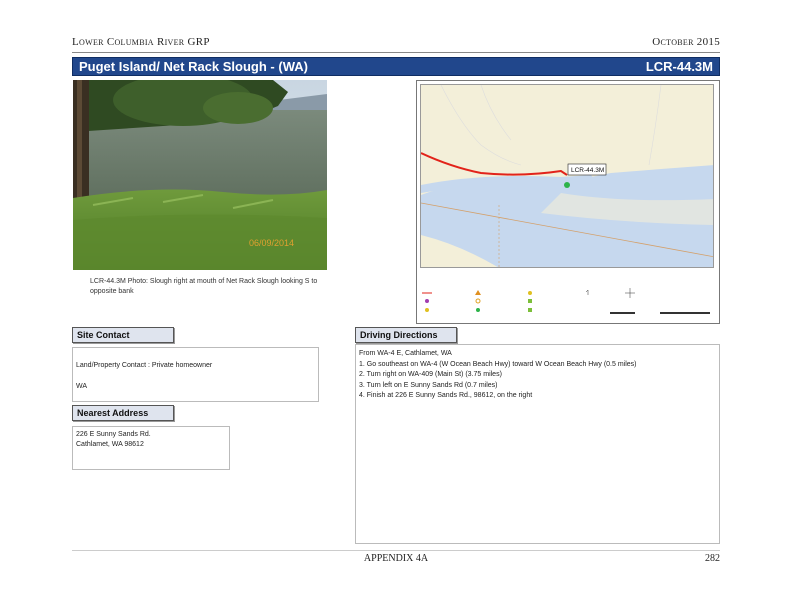 The image size is (792, 612). I want to click on contact-state: WA, so click(82, 386).